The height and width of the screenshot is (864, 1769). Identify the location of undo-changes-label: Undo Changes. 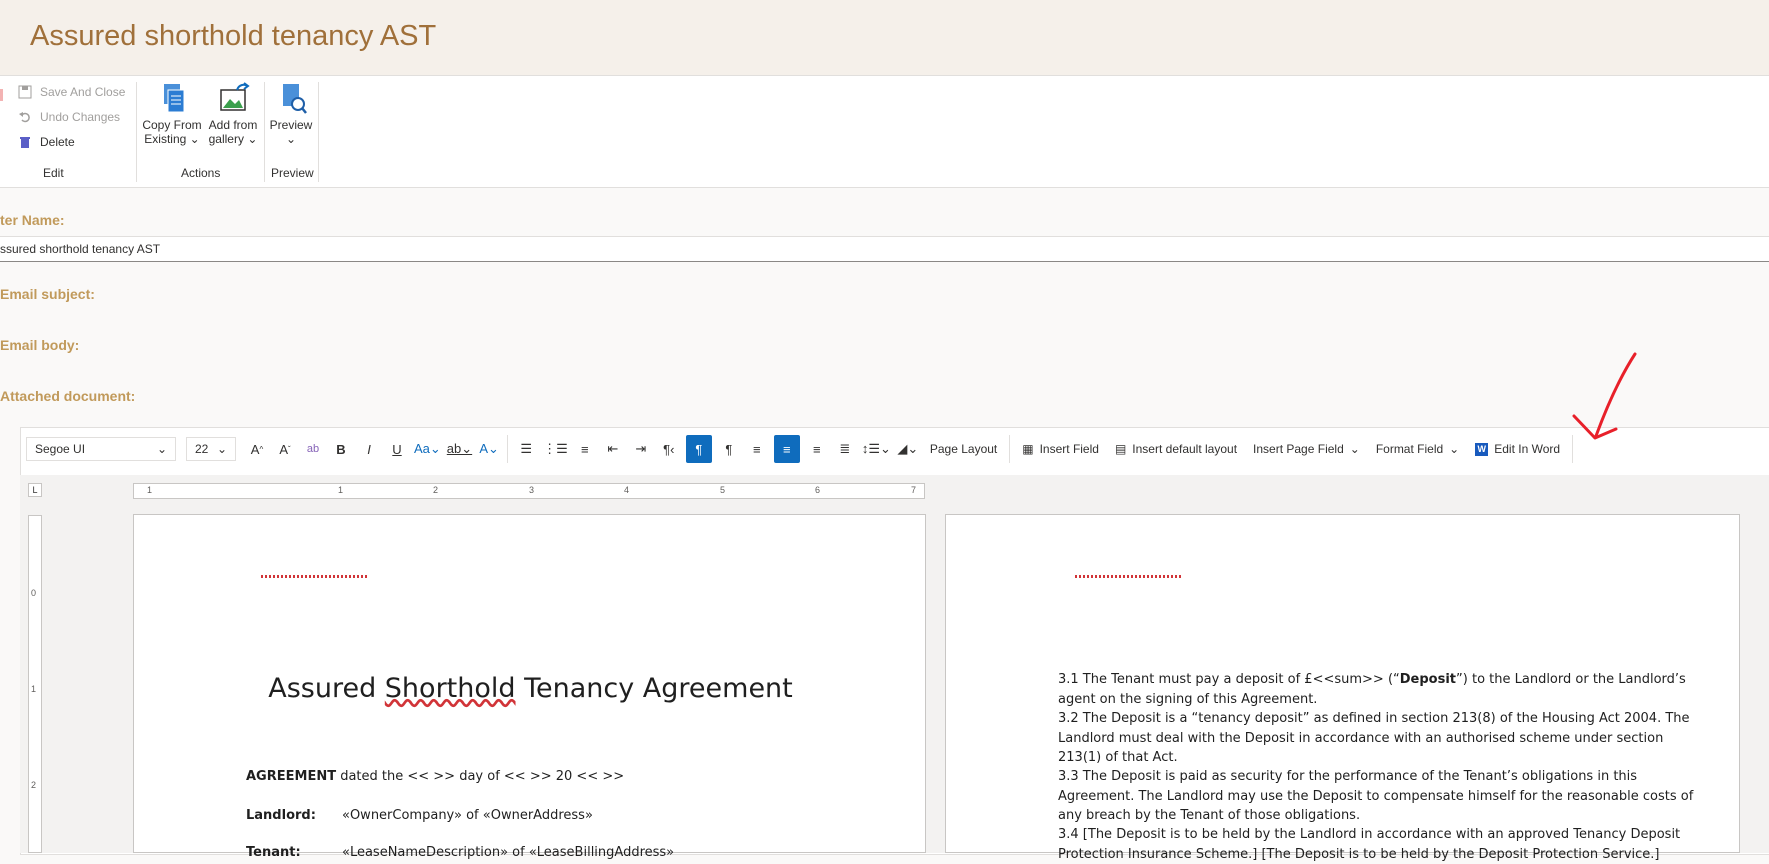
(80, 117).